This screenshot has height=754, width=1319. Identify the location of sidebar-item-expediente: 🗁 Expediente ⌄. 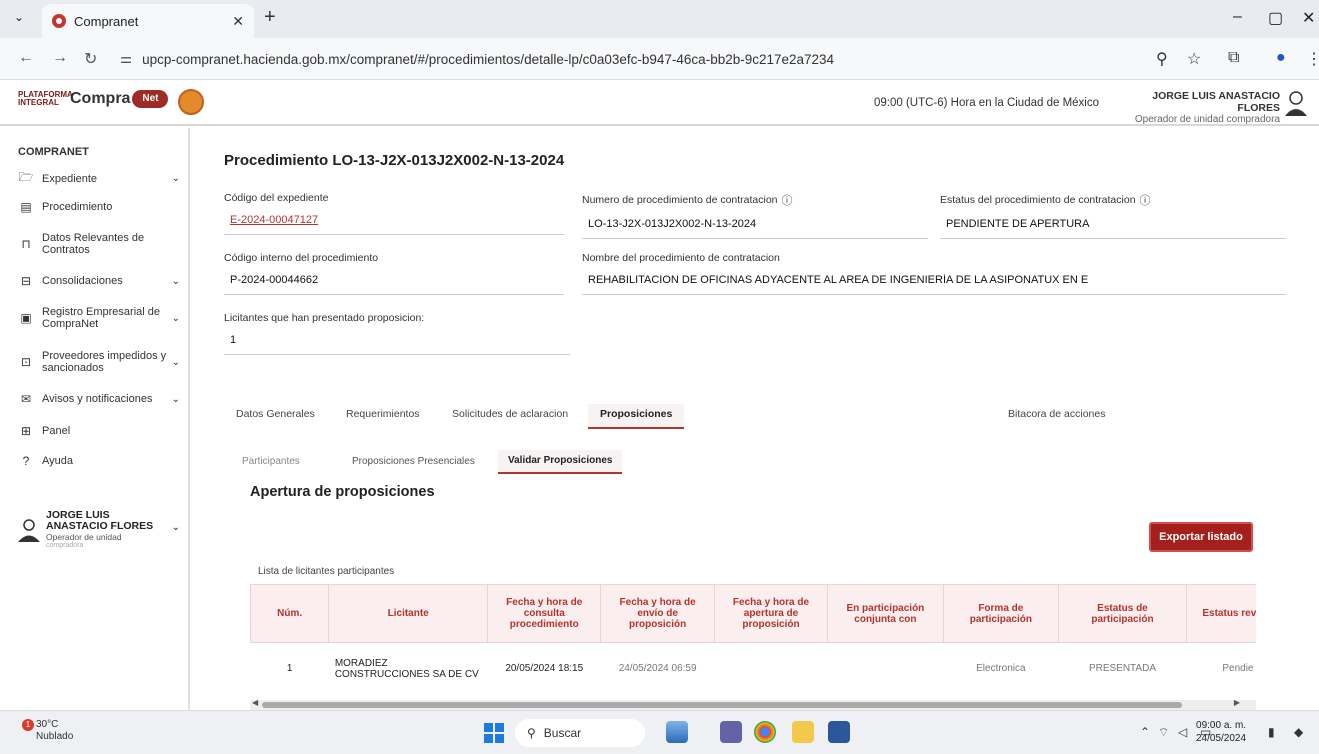
(99, 178).